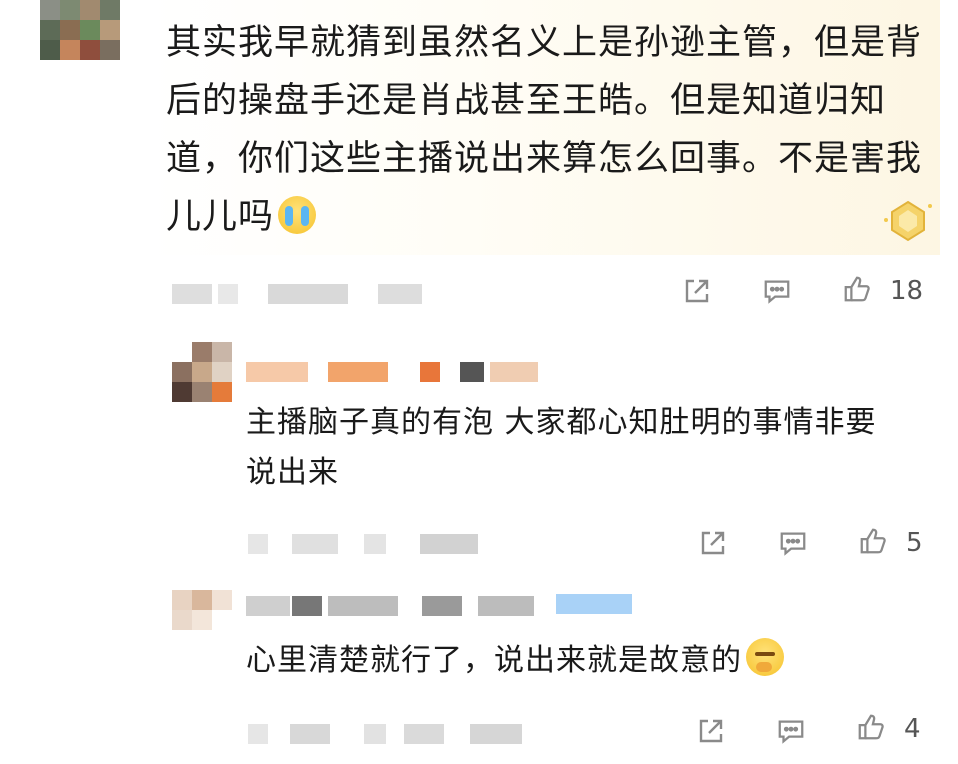 The height and width of the screenshot is (764, 958). Describe the element at coordinates (912, 729) in the screenshot. I see `like-count: 4` at that location.